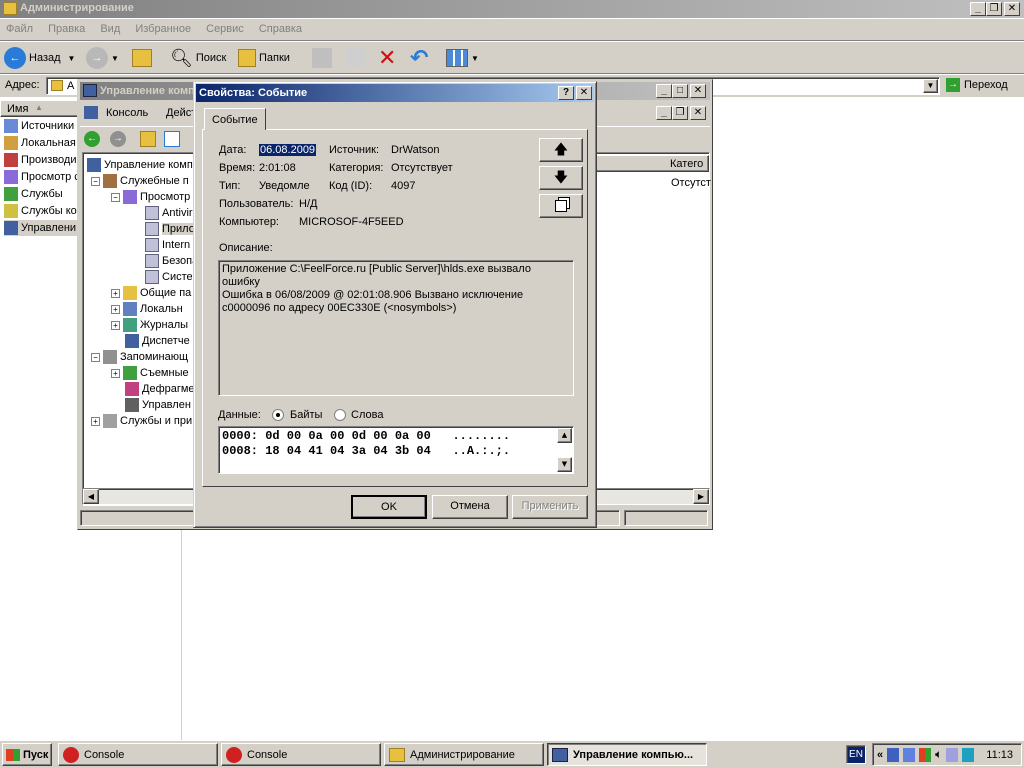  Describe the element at coordinates (664, 113) in the screenshot. I see `mmc-child-minimize-button: _` at that location.